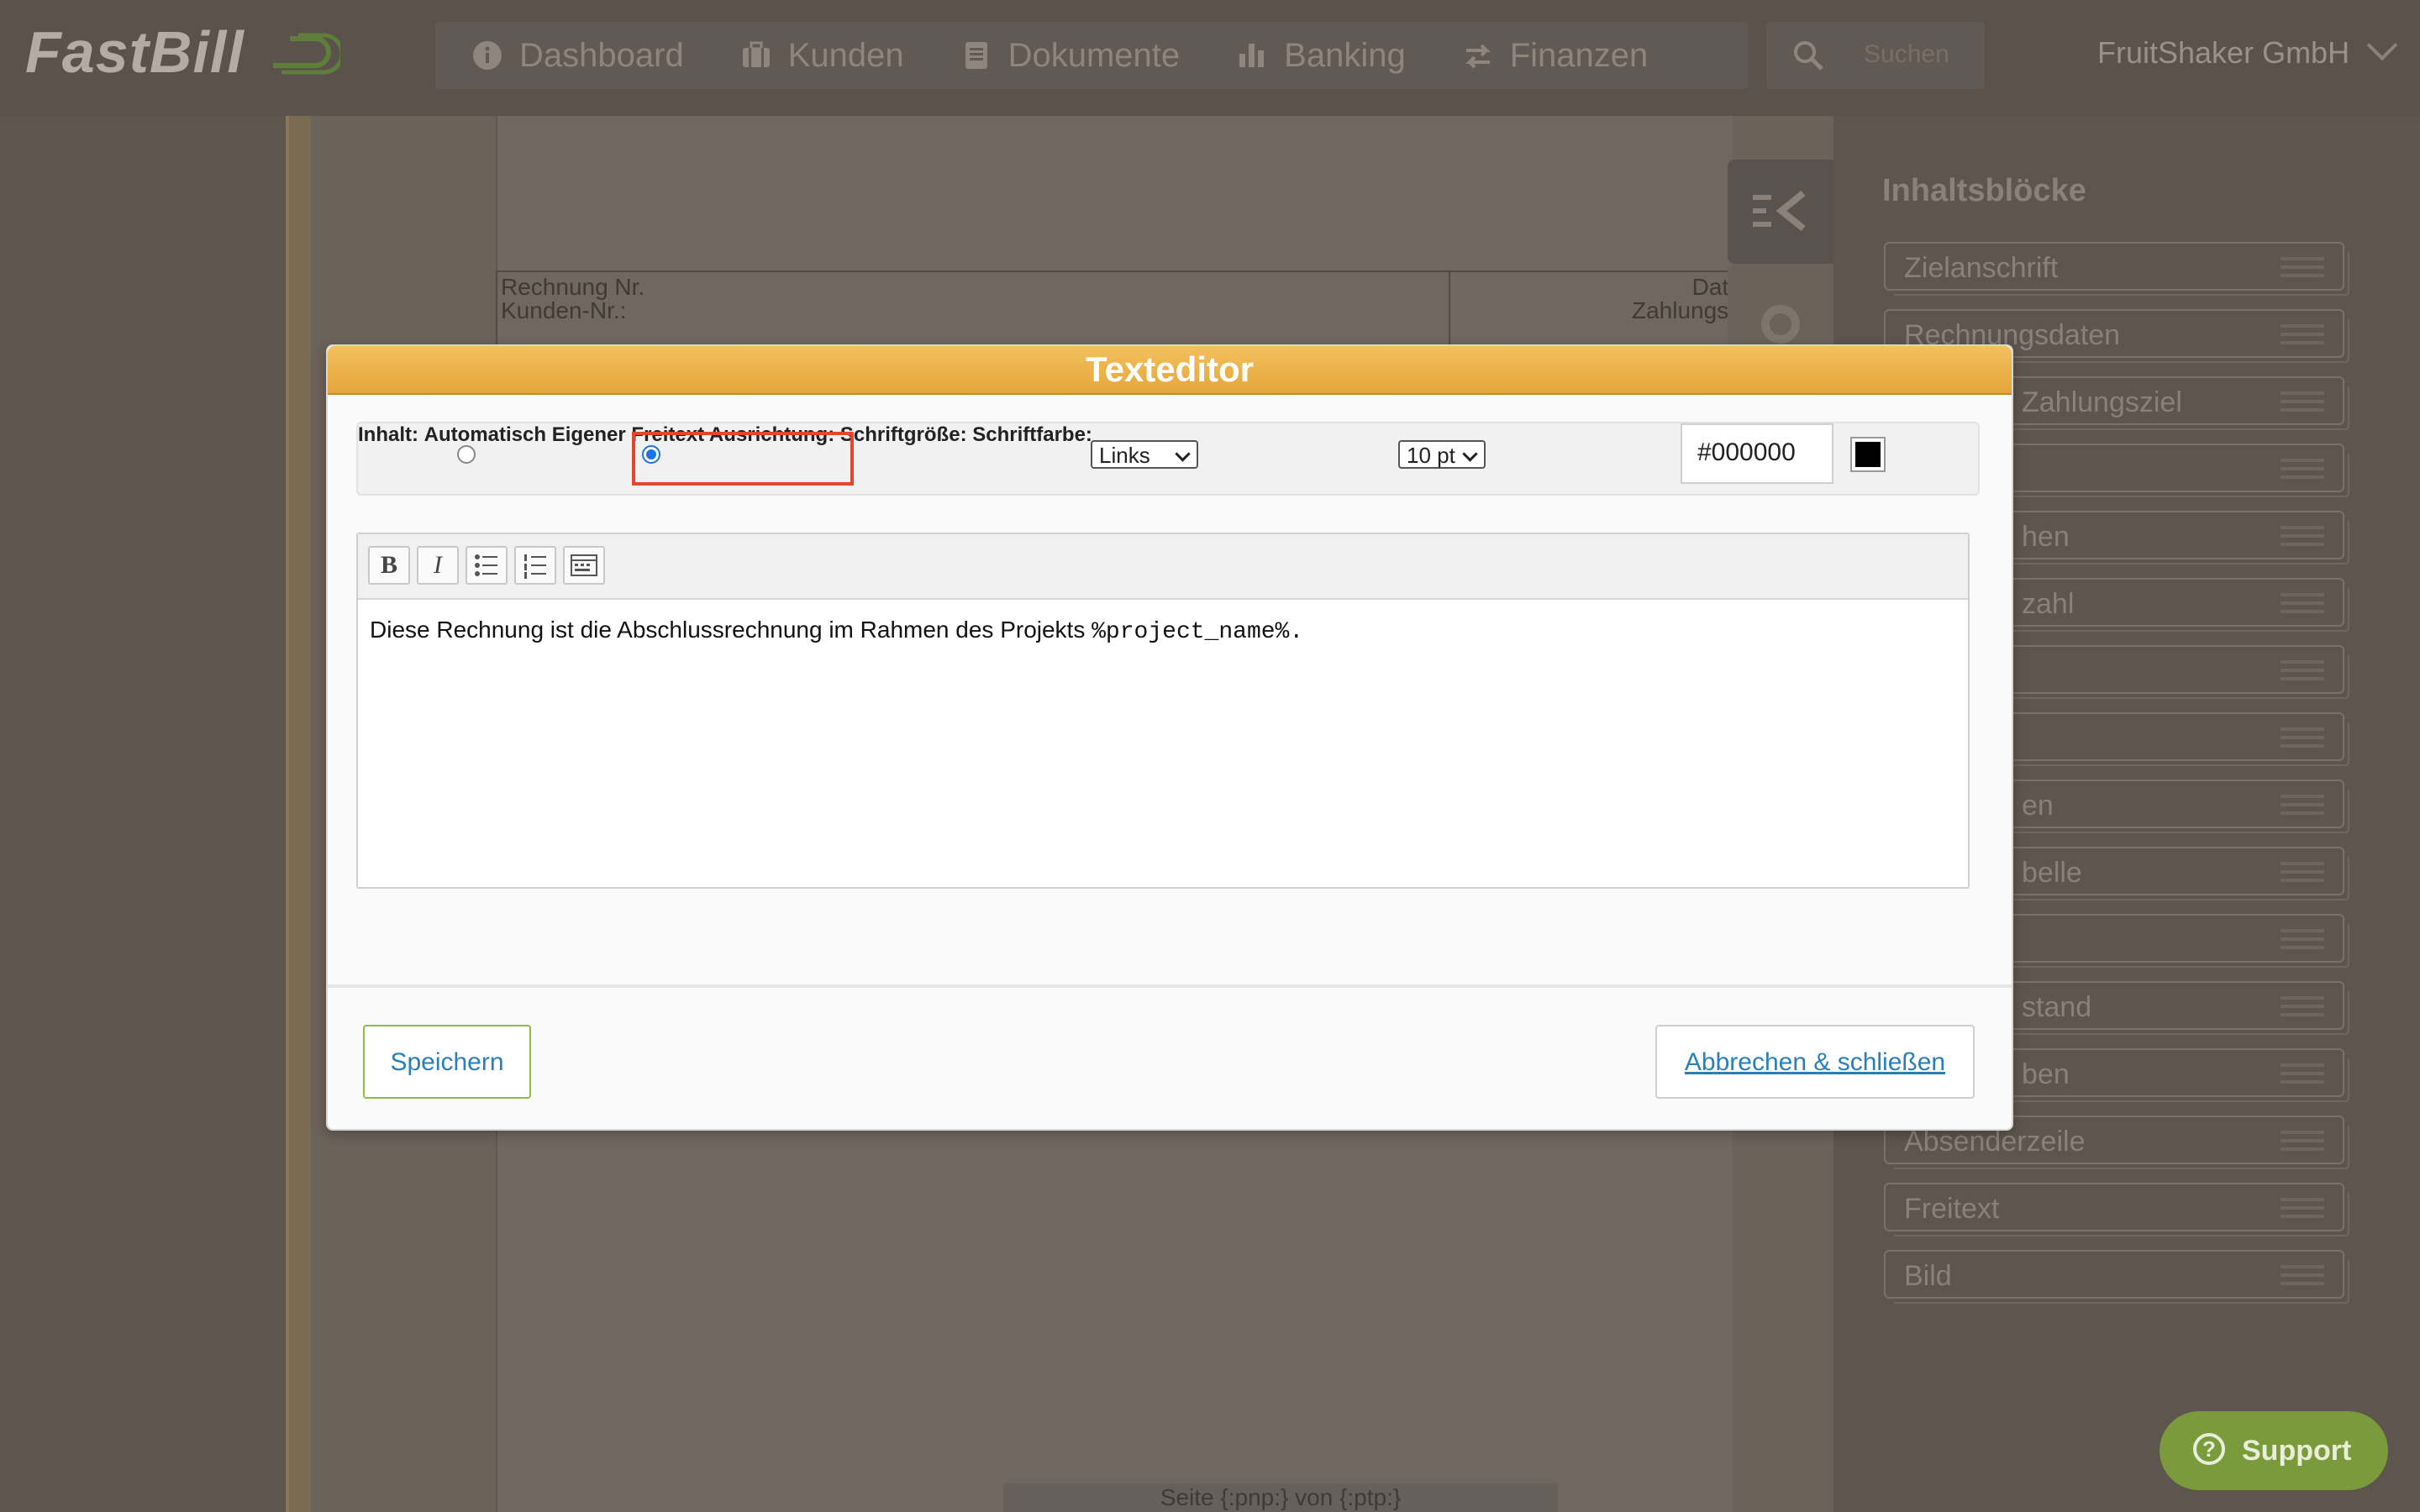  I want to click on radio-automatic-label: Automatisch, so click(485, 434).